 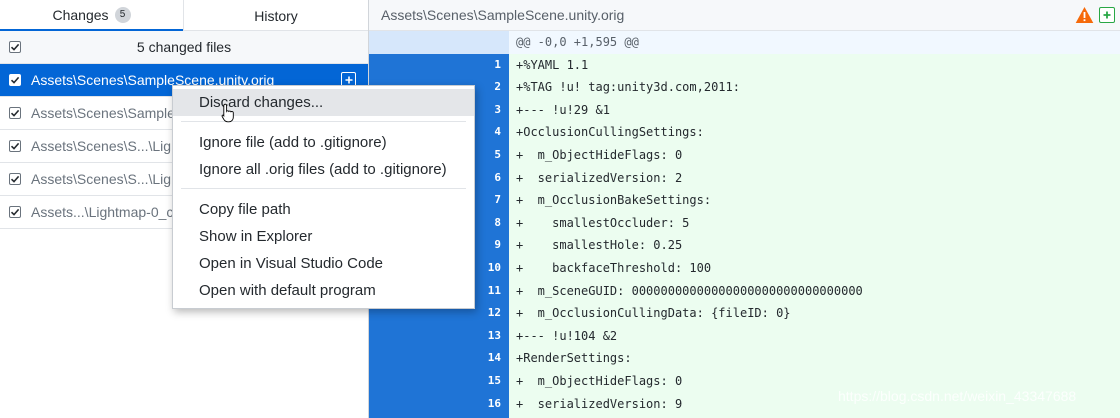 I want to click on tab-changes: Changes 5, so click(x=91, y=15).